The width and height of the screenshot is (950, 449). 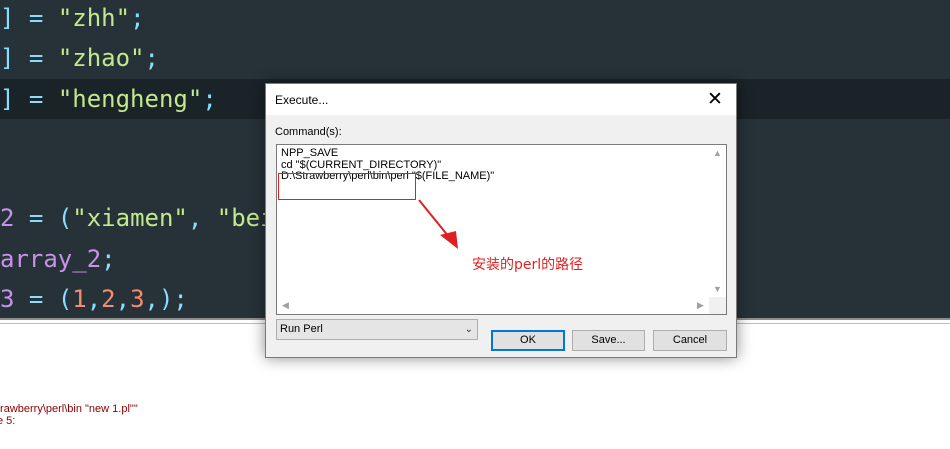 What do you see at coordinates (468, 329) in the screenshot?
I see `chevron-down-icon: ⌄` at bounding box center [468, 329].